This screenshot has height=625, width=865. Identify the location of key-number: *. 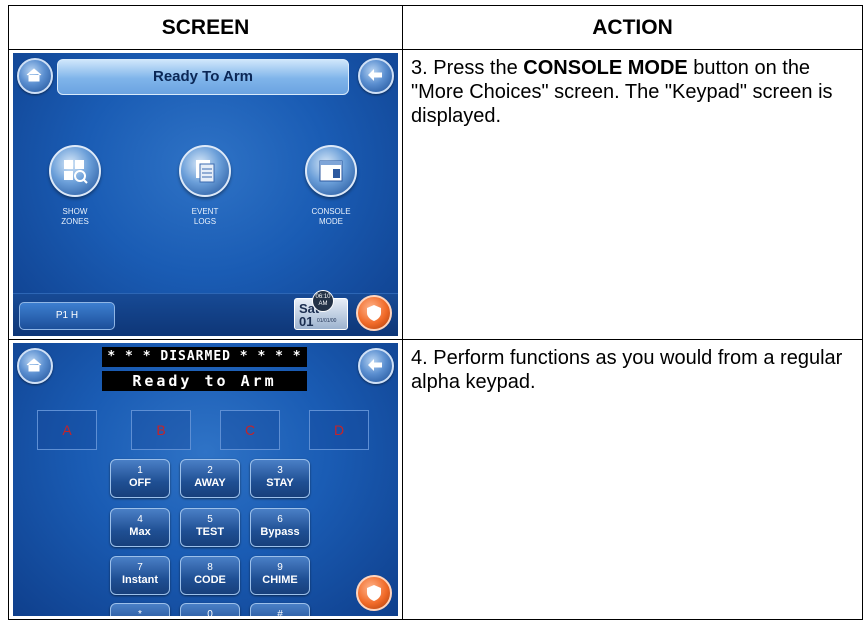
(140, 612).